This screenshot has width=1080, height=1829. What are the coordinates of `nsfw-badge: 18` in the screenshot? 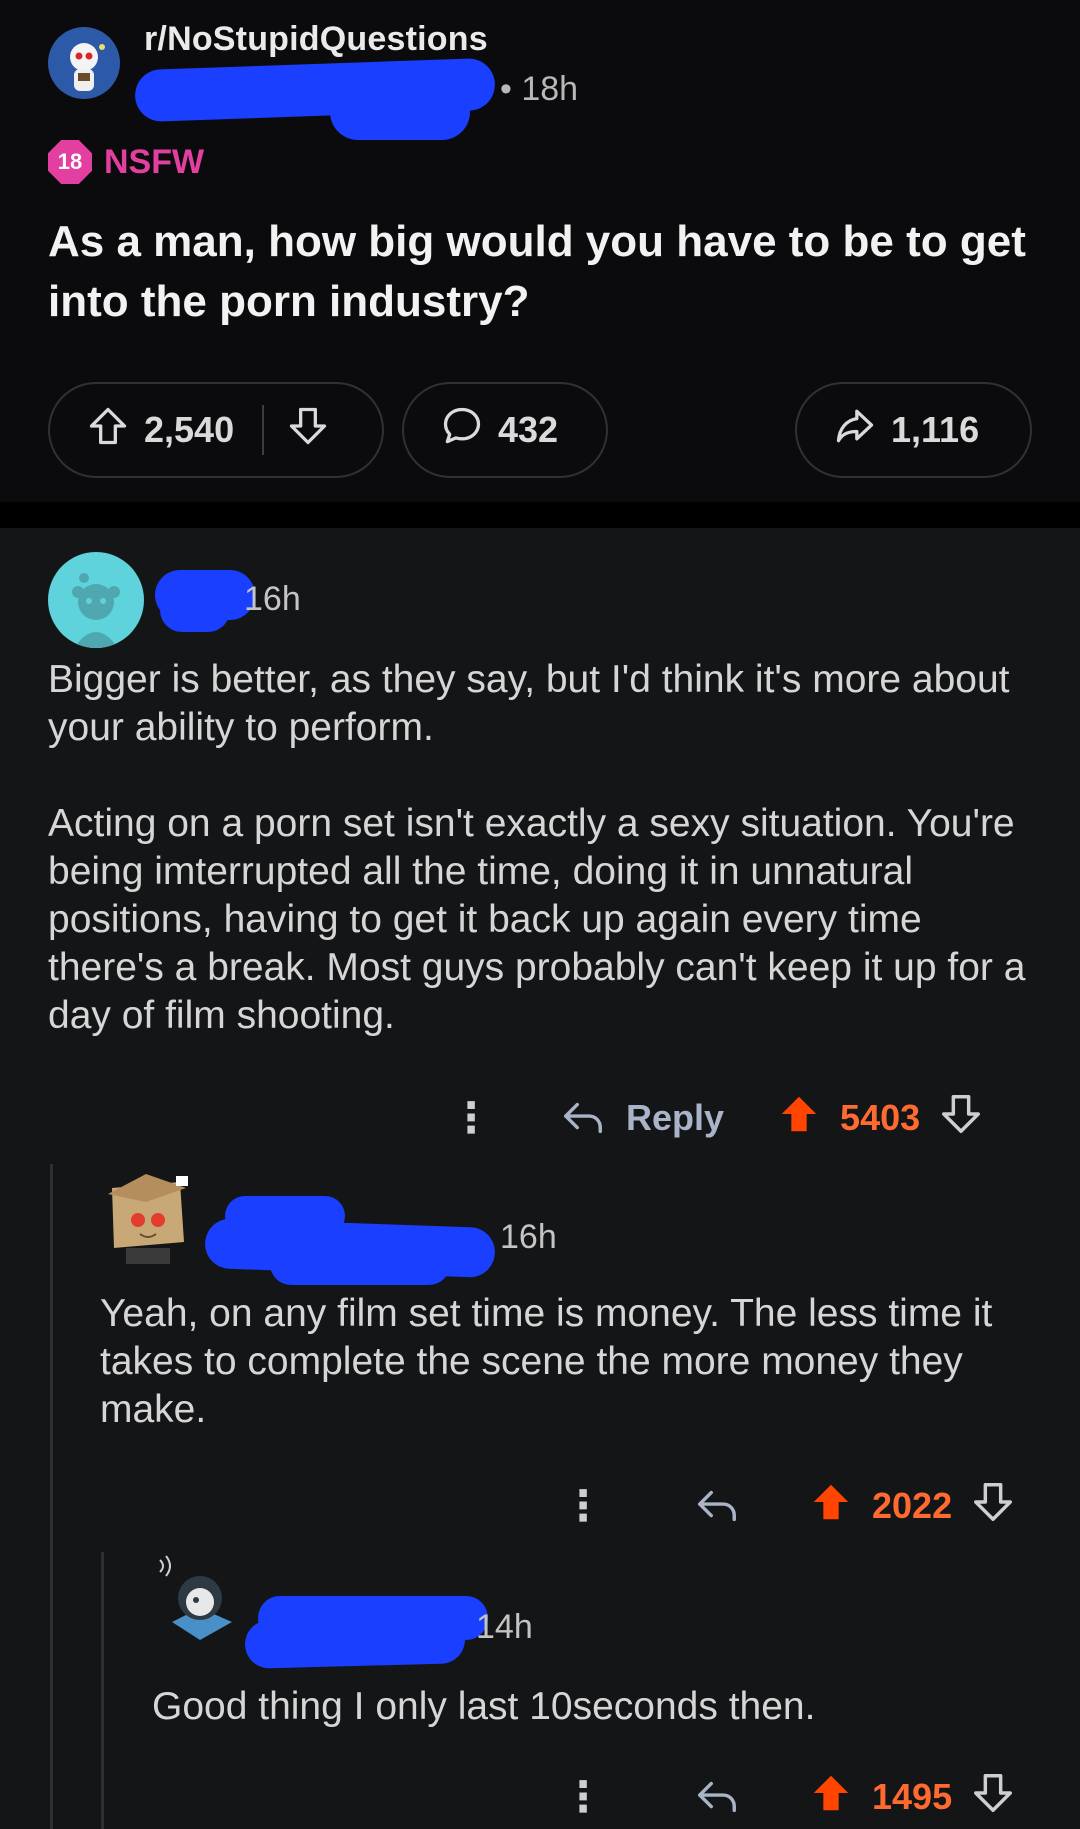 It's located at (70, 162).